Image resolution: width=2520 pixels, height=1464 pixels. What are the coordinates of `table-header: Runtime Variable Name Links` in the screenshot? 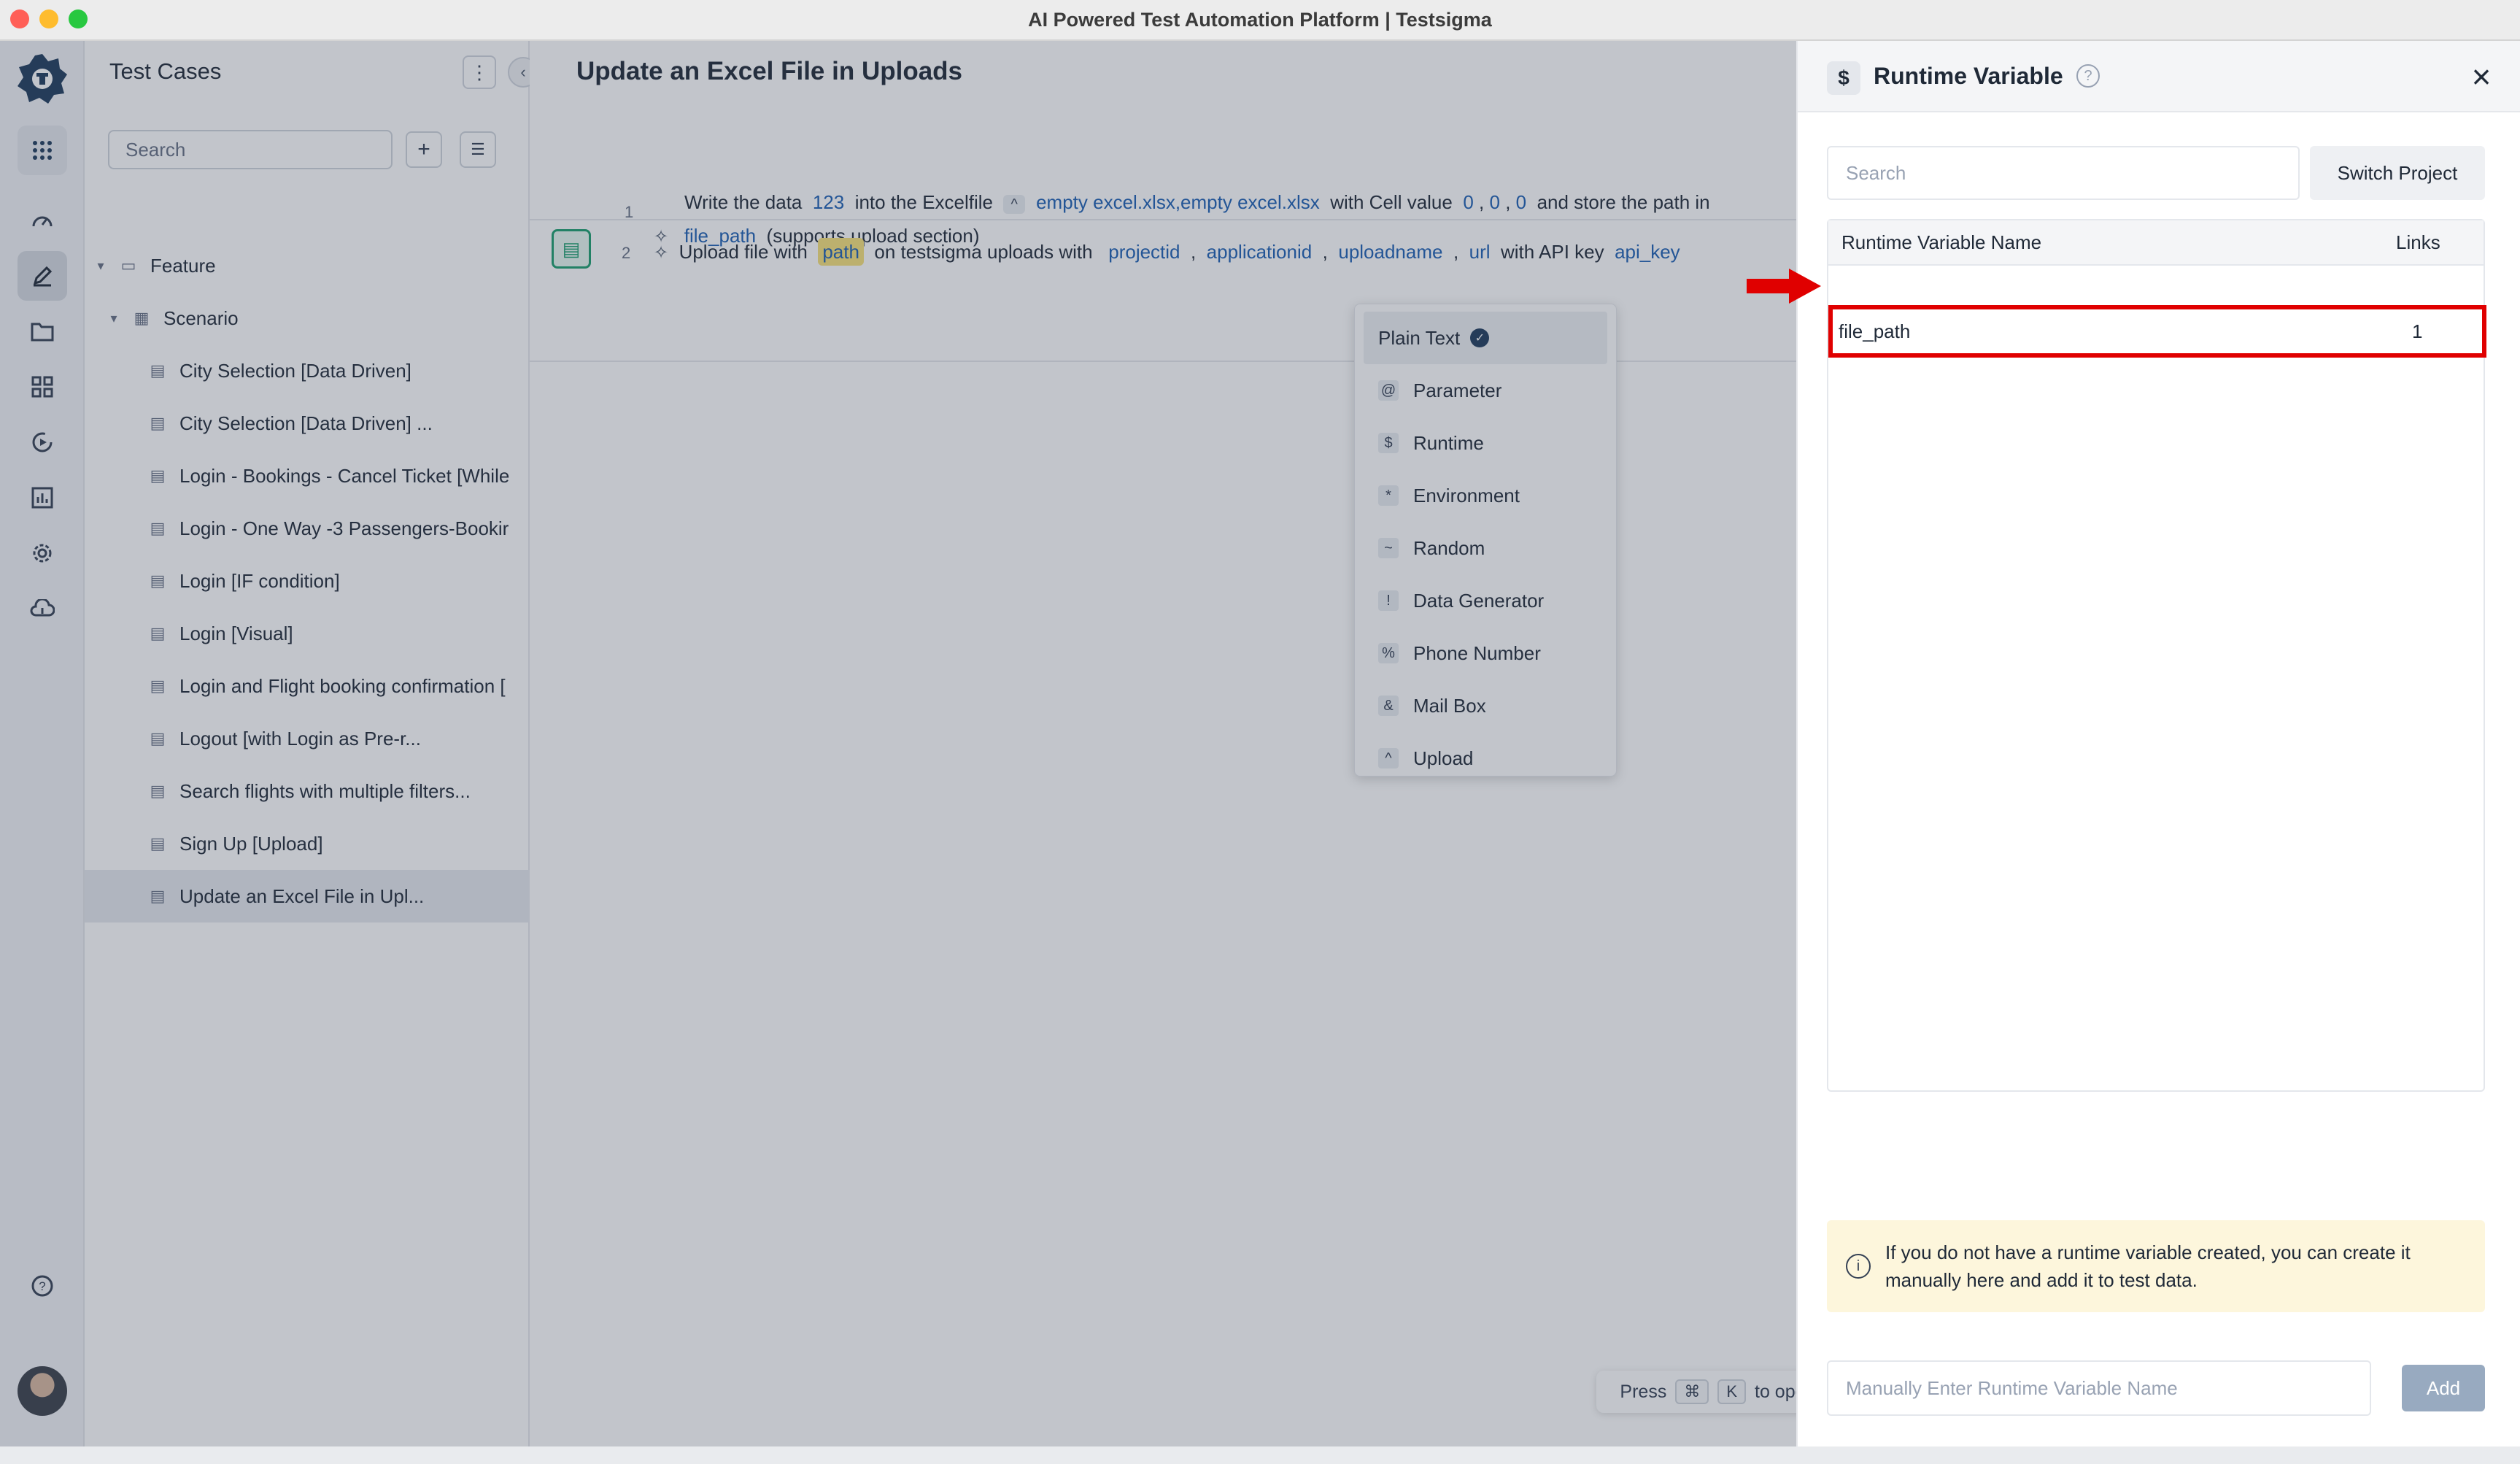 It's located at (2156, 243).